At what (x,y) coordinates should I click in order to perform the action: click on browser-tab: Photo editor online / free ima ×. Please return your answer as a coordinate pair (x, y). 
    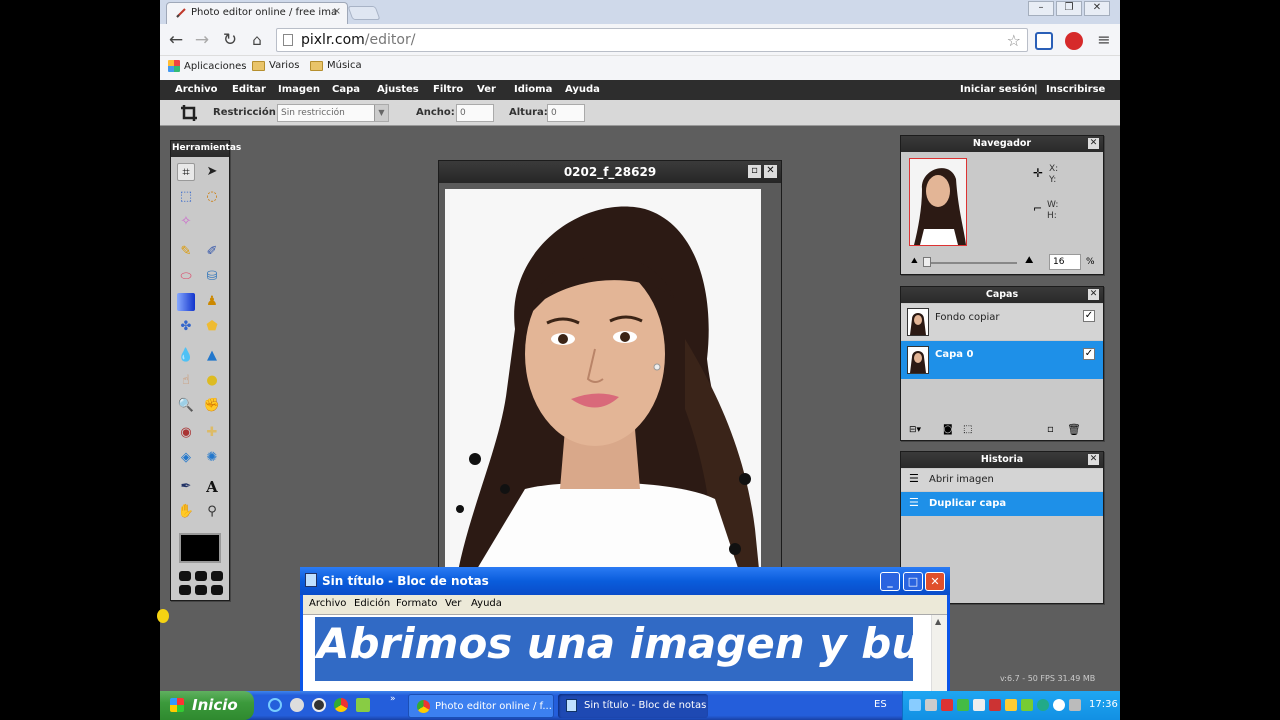
    Looking at the image, I should click on (257, 13).